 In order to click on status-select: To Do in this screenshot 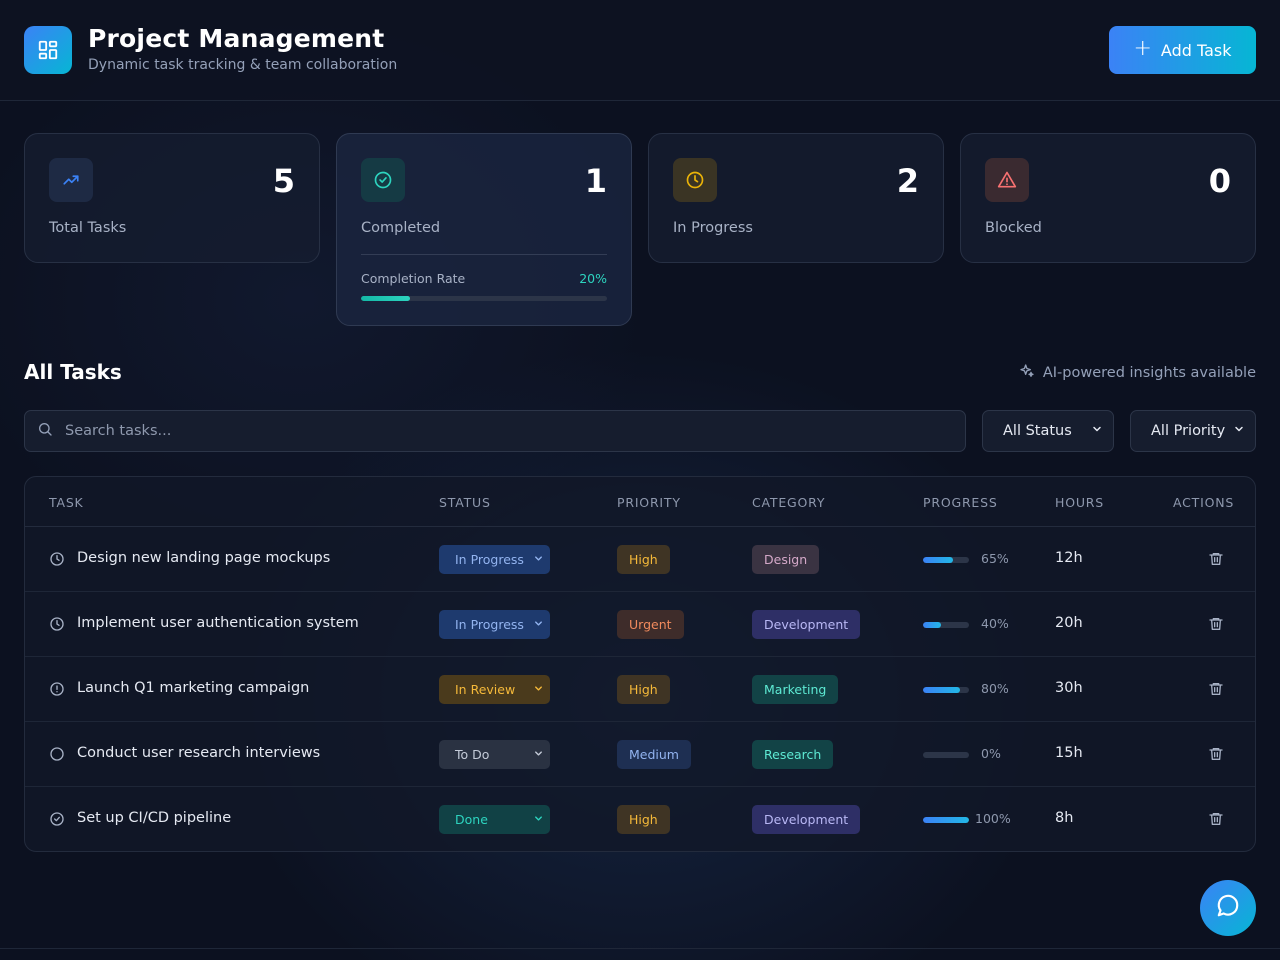, I will do `click(494, 754)`.